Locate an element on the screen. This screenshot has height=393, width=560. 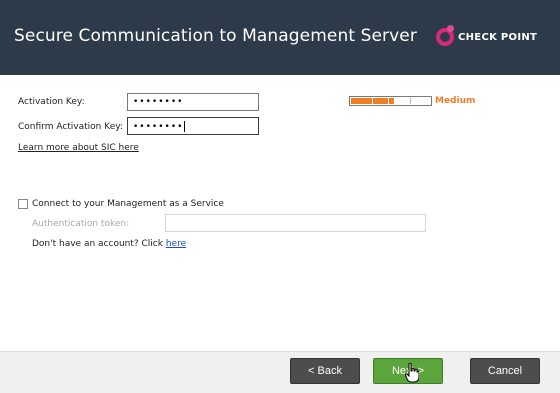
no-account-prompt: Don't have an account? Click is located at coordinates (99, 244).